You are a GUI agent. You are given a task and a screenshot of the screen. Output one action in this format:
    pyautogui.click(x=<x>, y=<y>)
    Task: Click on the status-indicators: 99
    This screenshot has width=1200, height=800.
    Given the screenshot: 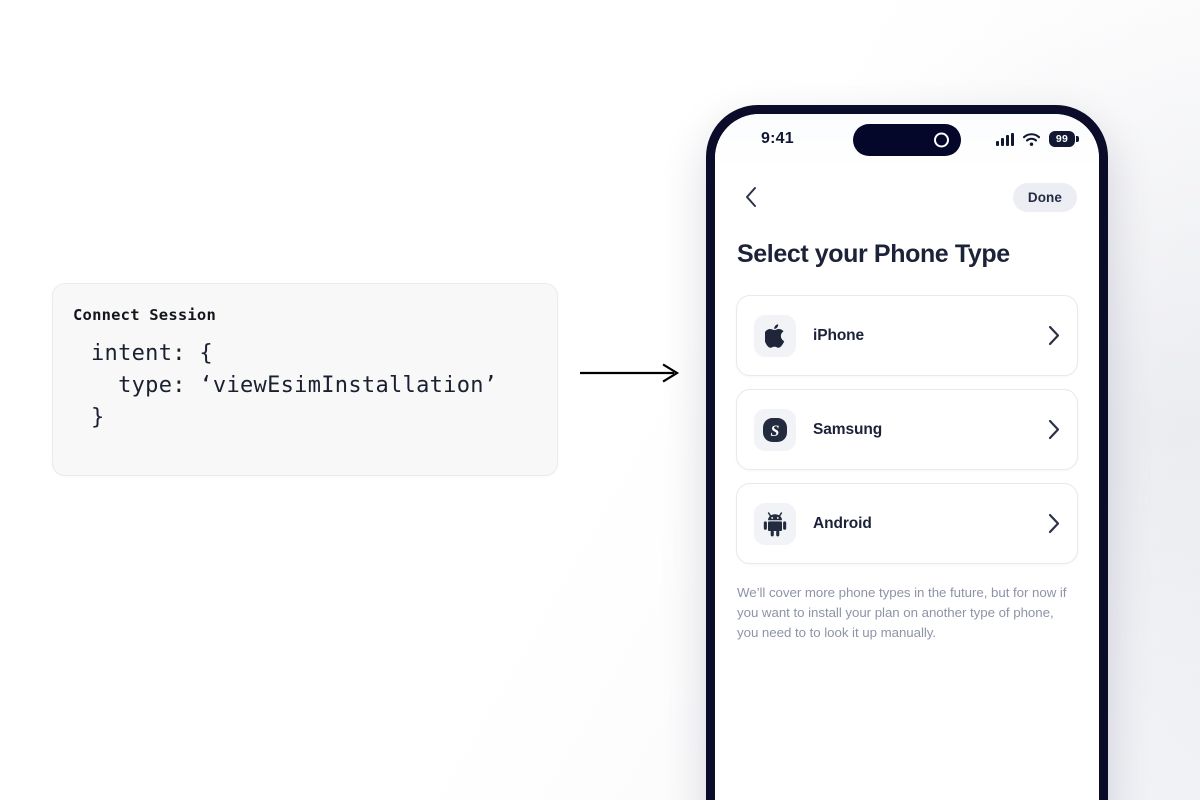 What is the action you would take?
    pyautogui.click(x=1035, y=139)
    